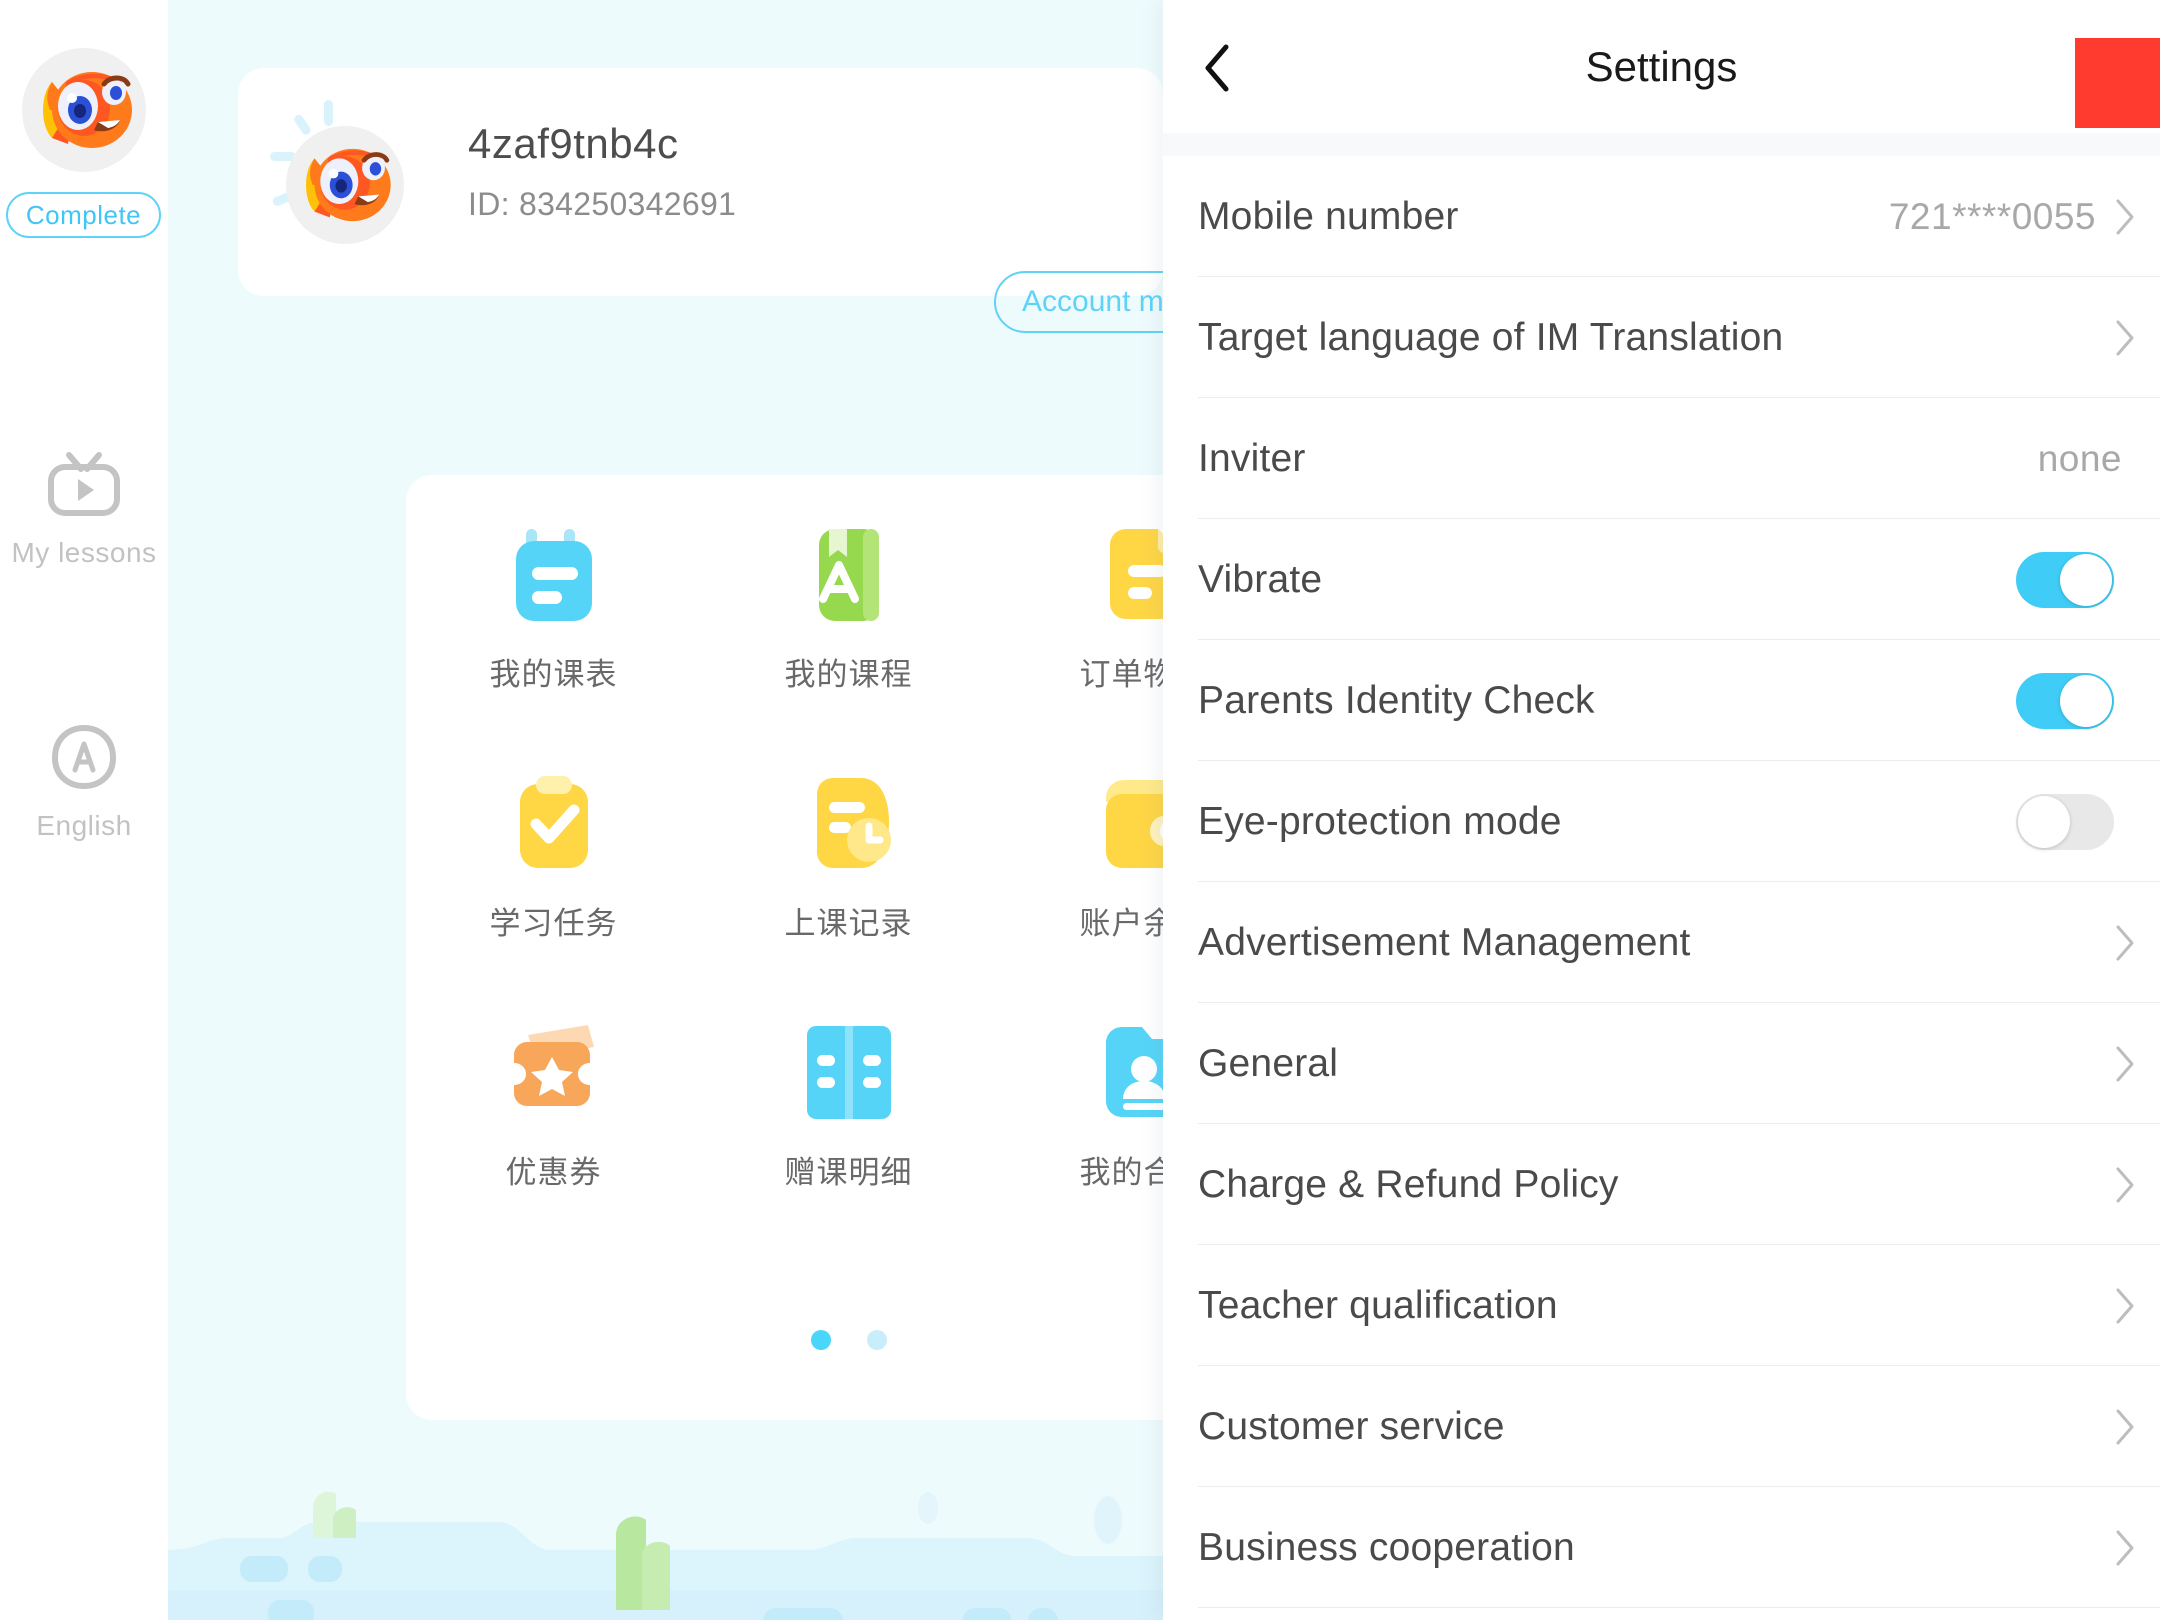 This screenshot has width=2160, height=1620. I want to click on settings-row-label: Advertisement Management, so click(1444, 942).